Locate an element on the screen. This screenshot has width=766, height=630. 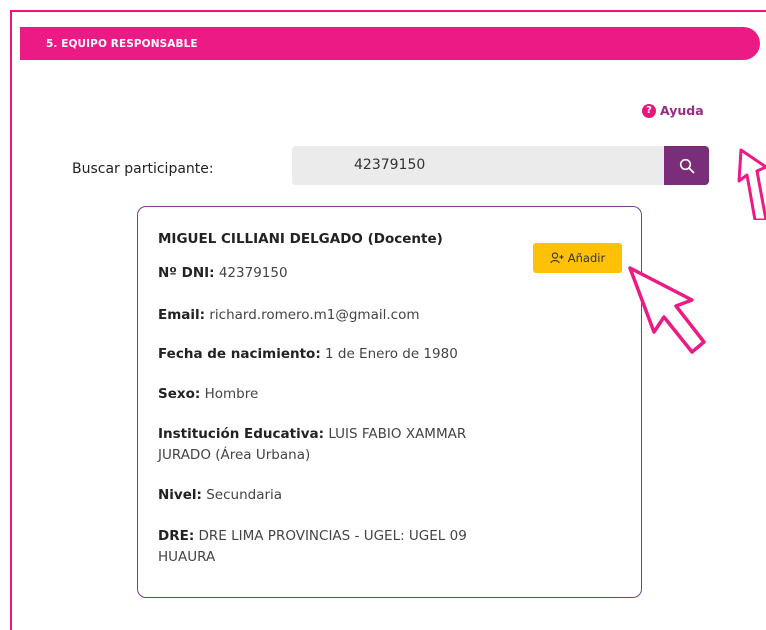
question-circle-icon: ? is located at coordinates (649, 110).